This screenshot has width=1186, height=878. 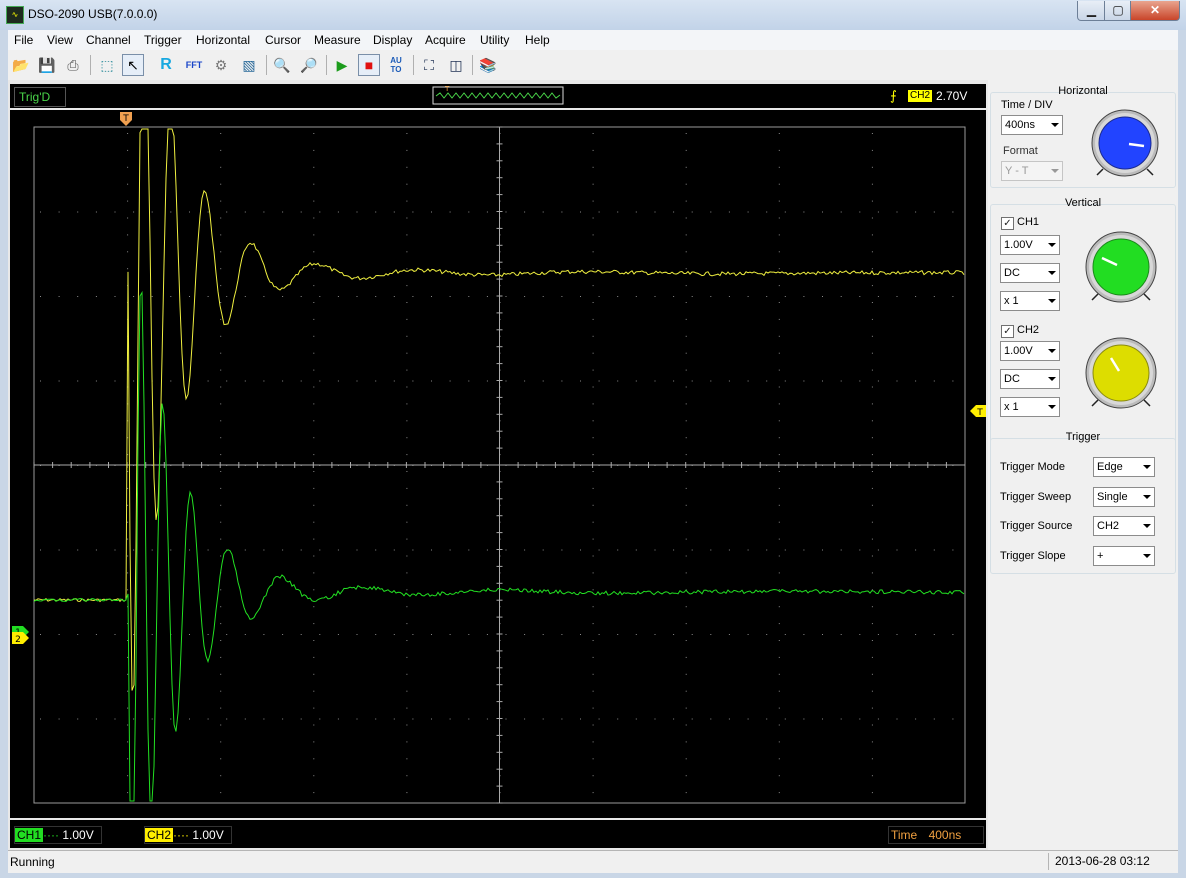 What do you see at coordinates (60, 40) in the screenshot?
I see `menu-view: View` at bounding box center [60, 40].